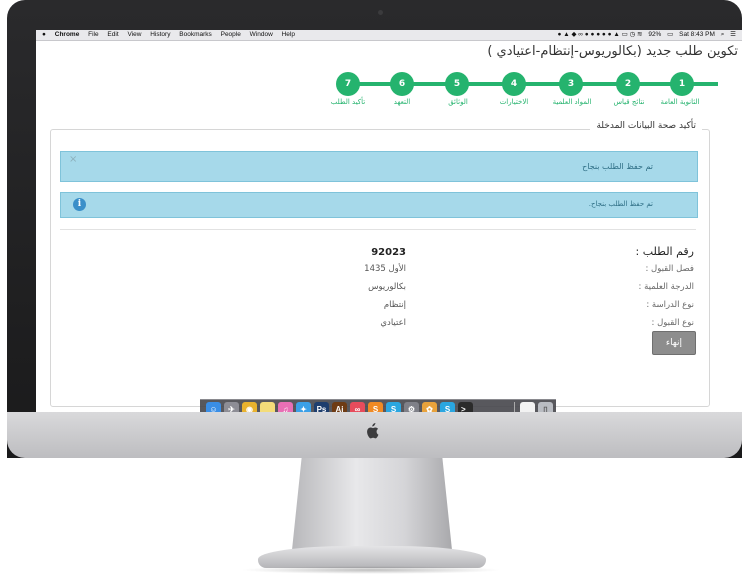  What do you see at coordinates (666, 287) in the screenshot?
I see `degree-label: الدرجة العلمية :` at bounding box center [666, 287].